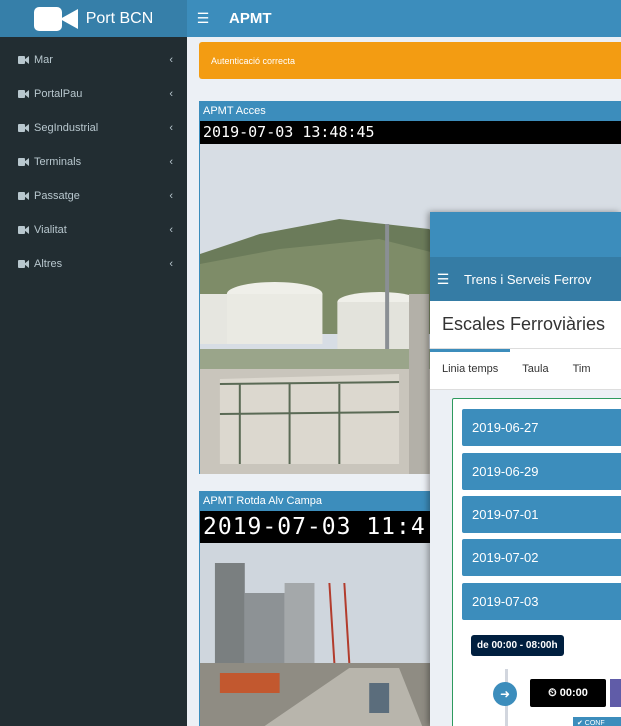  I want to click on brand-title: Port BCN, so click(119, 18).